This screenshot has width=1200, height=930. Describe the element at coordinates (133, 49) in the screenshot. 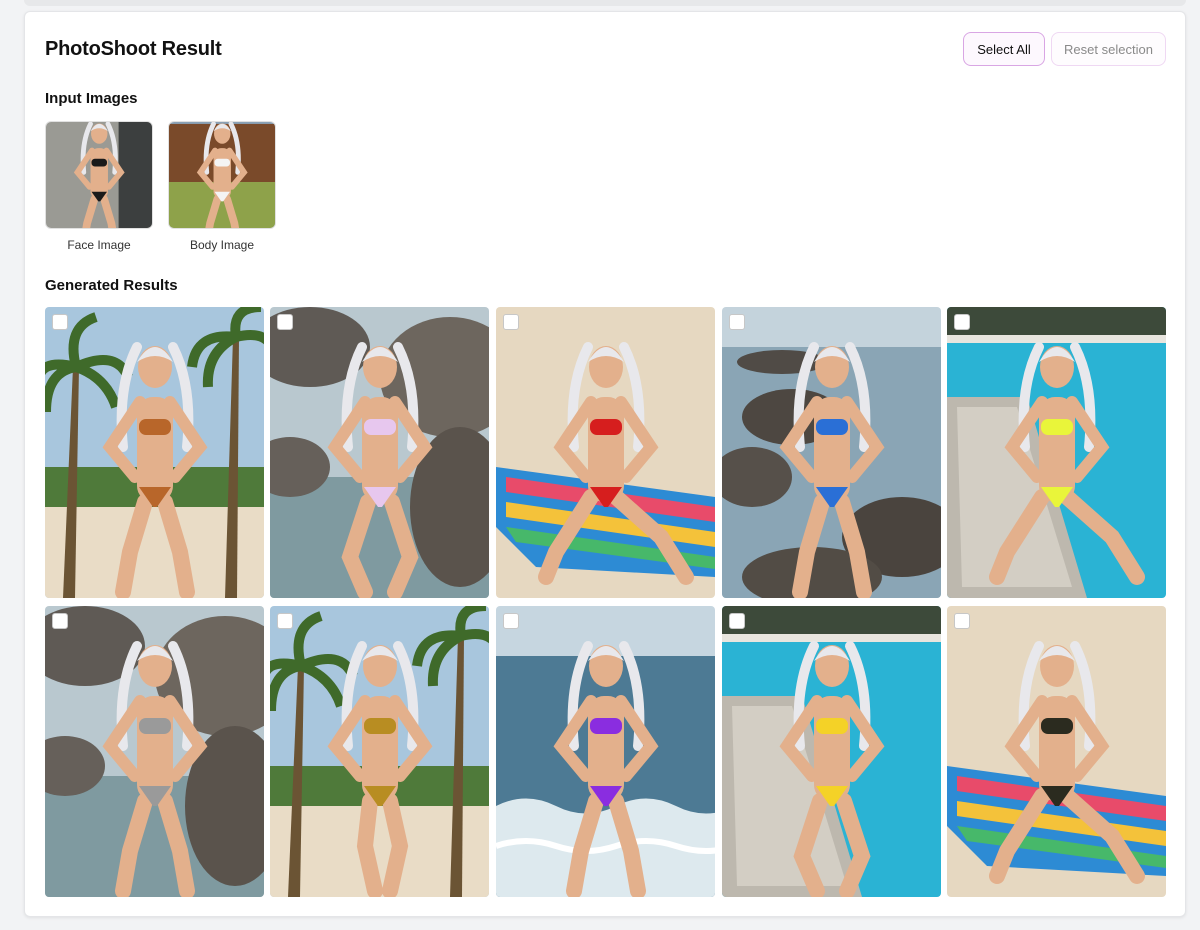

I see `page-title: PhotoShoot Result` at that location.